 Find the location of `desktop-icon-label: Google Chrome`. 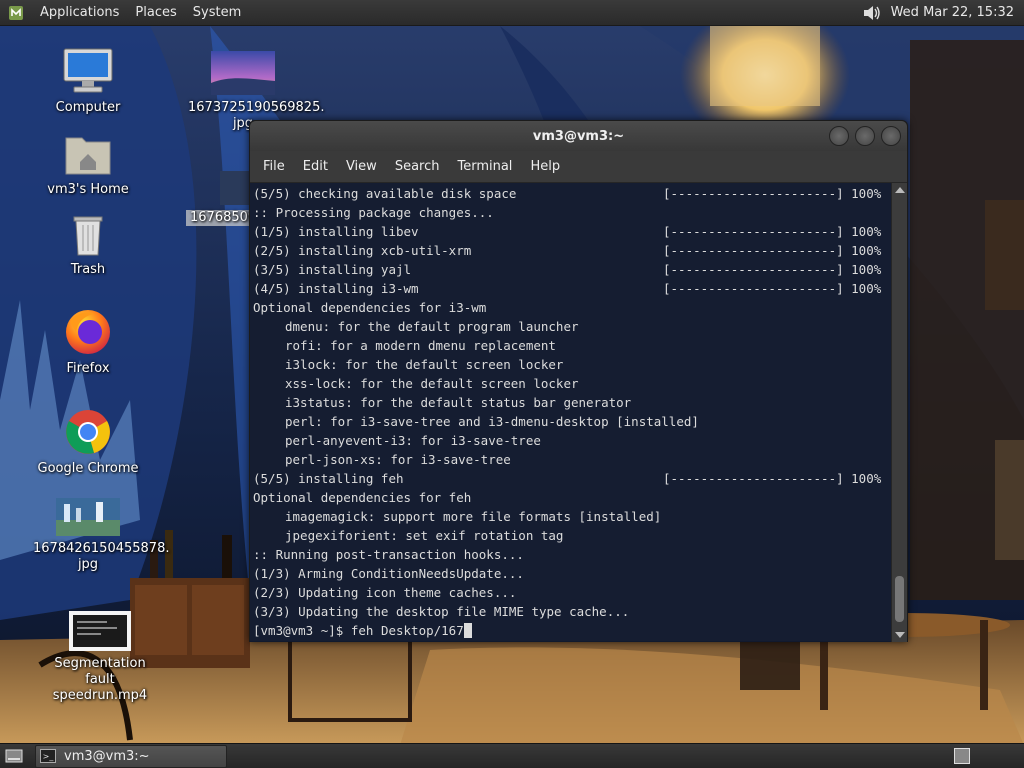

desktop-icon-label: Google Chrome is located at coordinates (88, 468).